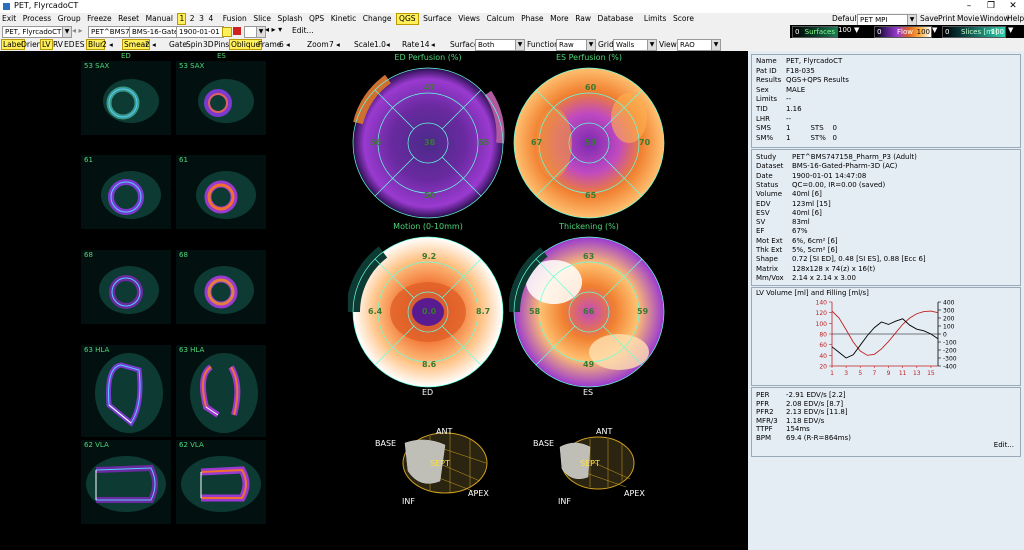 Image resolution: width=1024 pixels, height=550 pixels. I want to click on info-value: 0.72 [SI ED], 0.48 [SI ES], 0.88 [Ecc 6], so click(859, 259).